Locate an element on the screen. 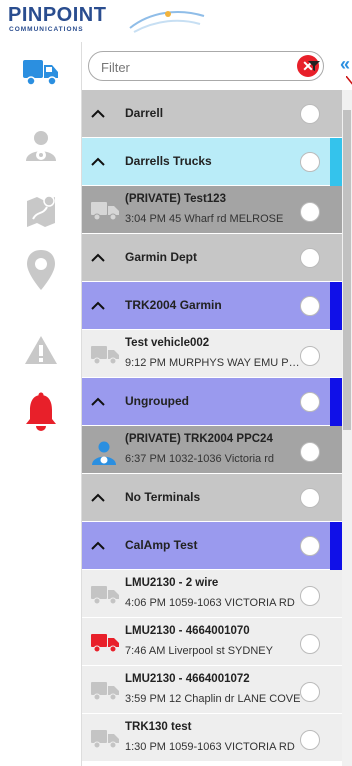 Image resolution: width=352 pixels, height=766 pixels. nav-locations is located at coordinates (41, 270).